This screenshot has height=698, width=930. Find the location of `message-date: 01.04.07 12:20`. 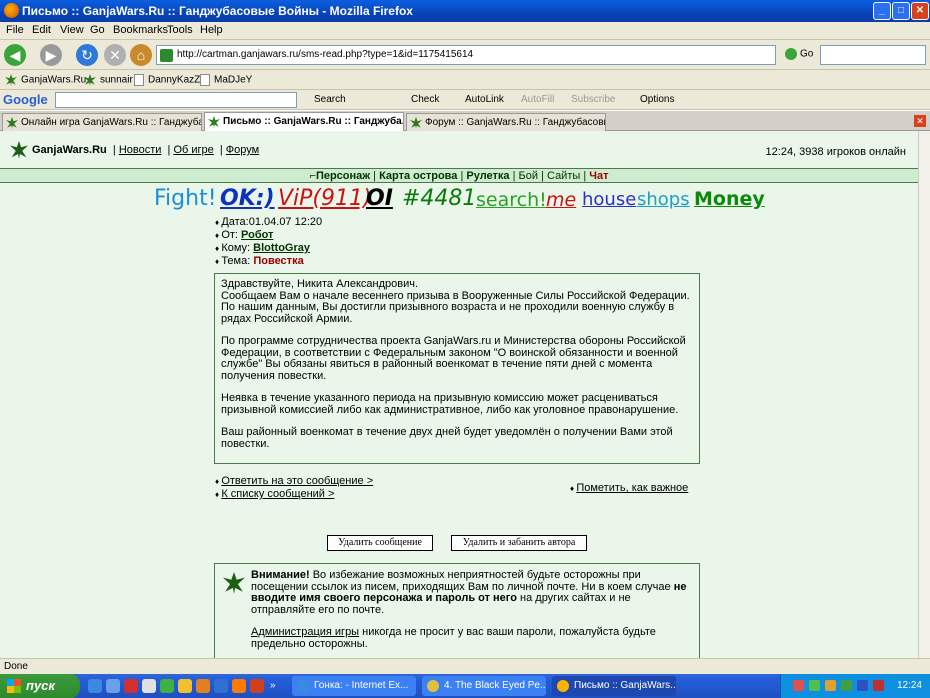

message-date: 01.04.07 12:20 is located at coordinates (285, 222).